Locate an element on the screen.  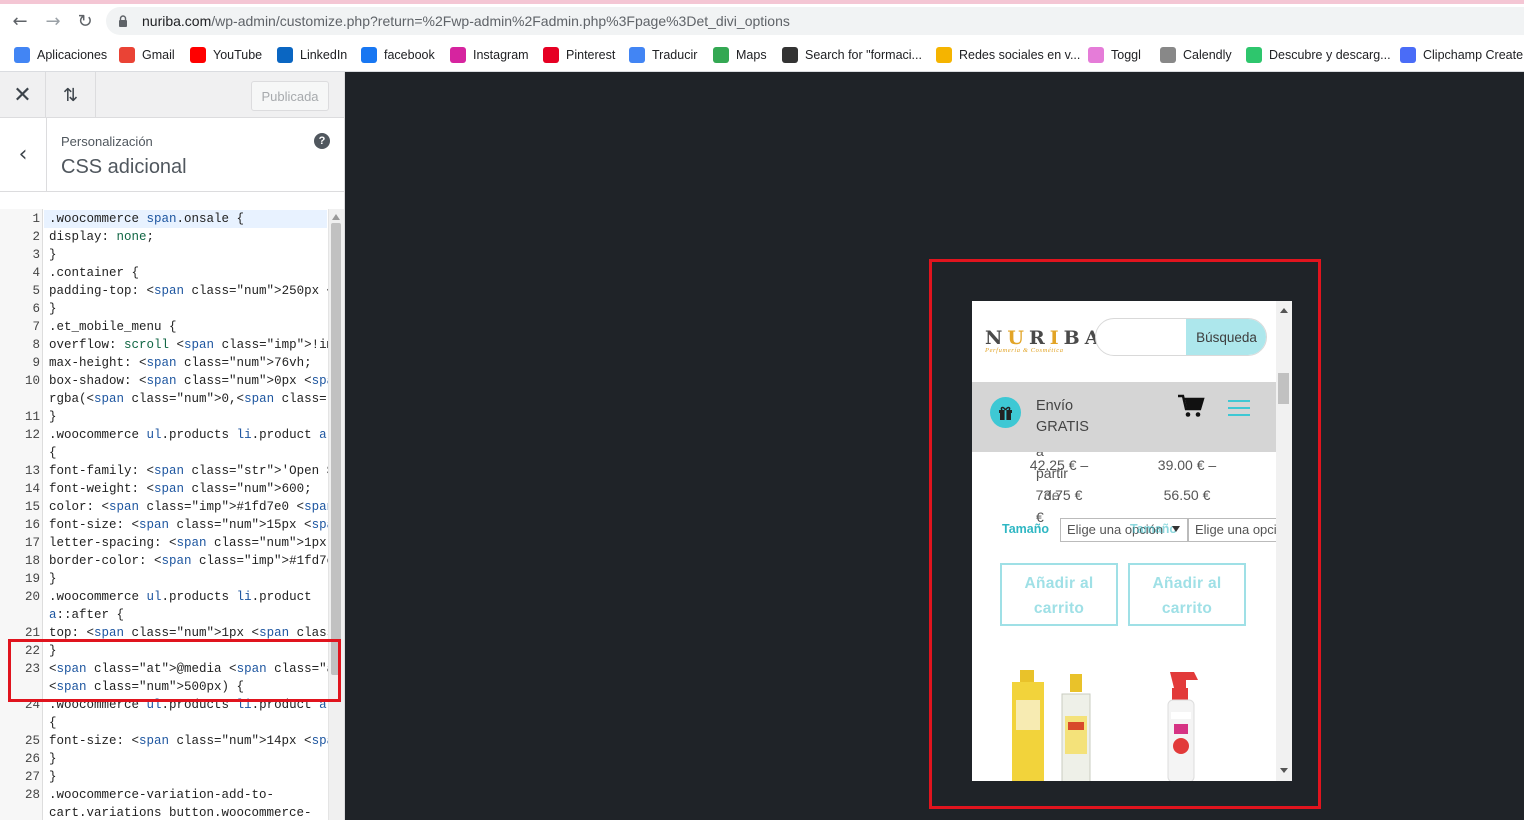
bookmark-item: Toggl is located at coordinates (1114, 55).